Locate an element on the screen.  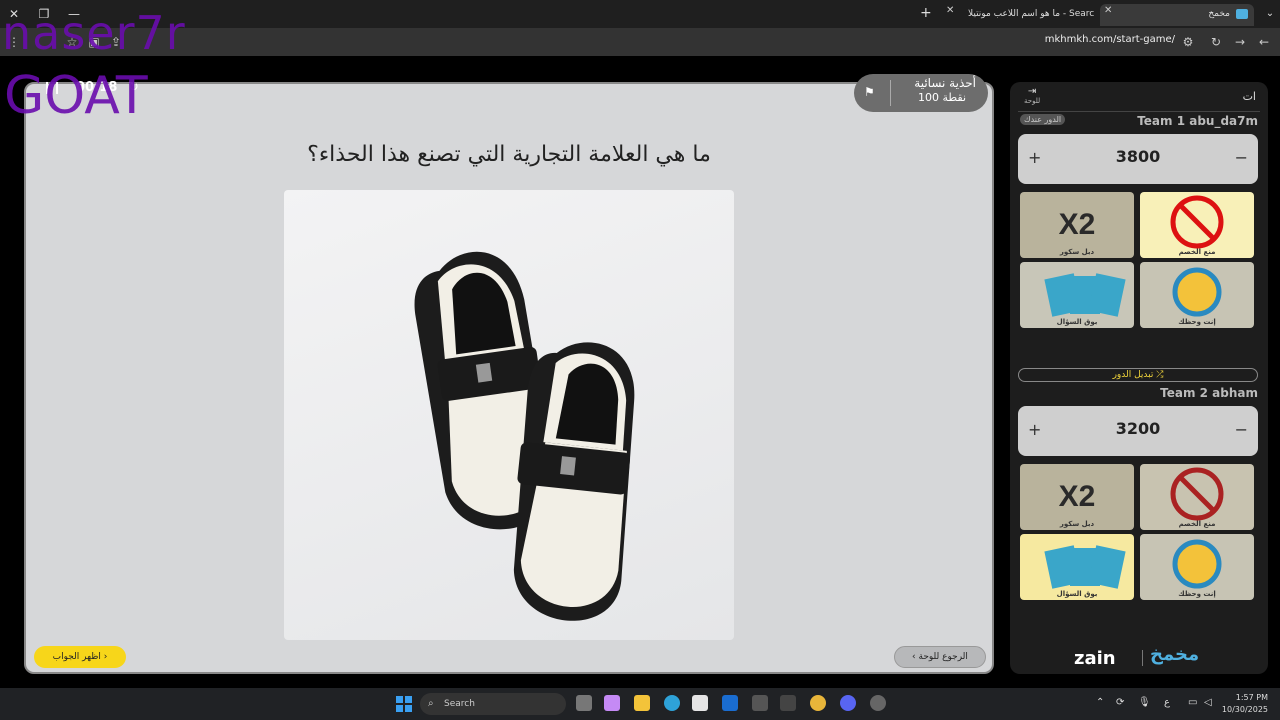
team1-score-box: + 3800 − is located at coordinates (1138, 159).